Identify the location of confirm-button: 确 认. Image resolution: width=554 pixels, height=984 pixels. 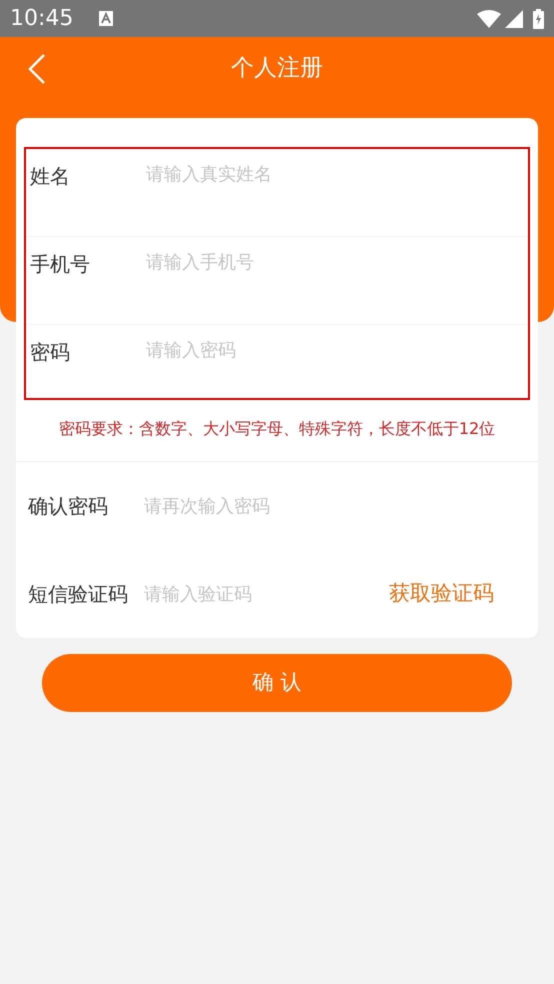
(277, 683).